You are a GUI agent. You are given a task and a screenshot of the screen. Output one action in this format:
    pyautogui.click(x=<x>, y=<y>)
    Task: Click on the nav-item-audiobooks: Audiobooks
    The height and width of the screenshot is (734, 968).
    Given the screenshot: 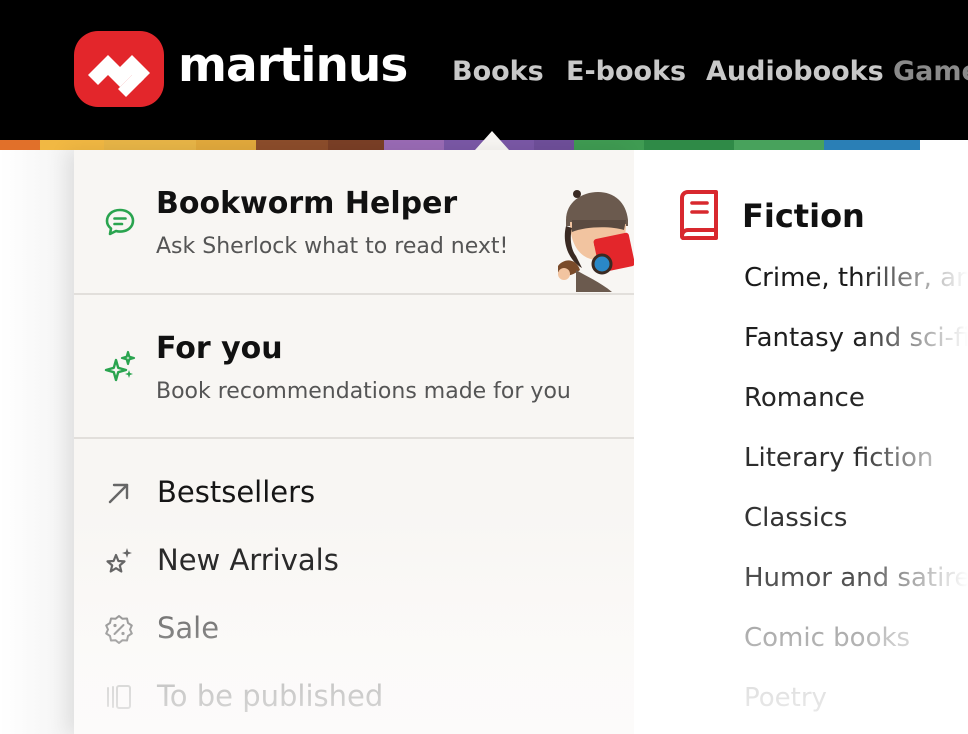 What is the action you would take?
    pyautogui.click(x=795, y=72)
    